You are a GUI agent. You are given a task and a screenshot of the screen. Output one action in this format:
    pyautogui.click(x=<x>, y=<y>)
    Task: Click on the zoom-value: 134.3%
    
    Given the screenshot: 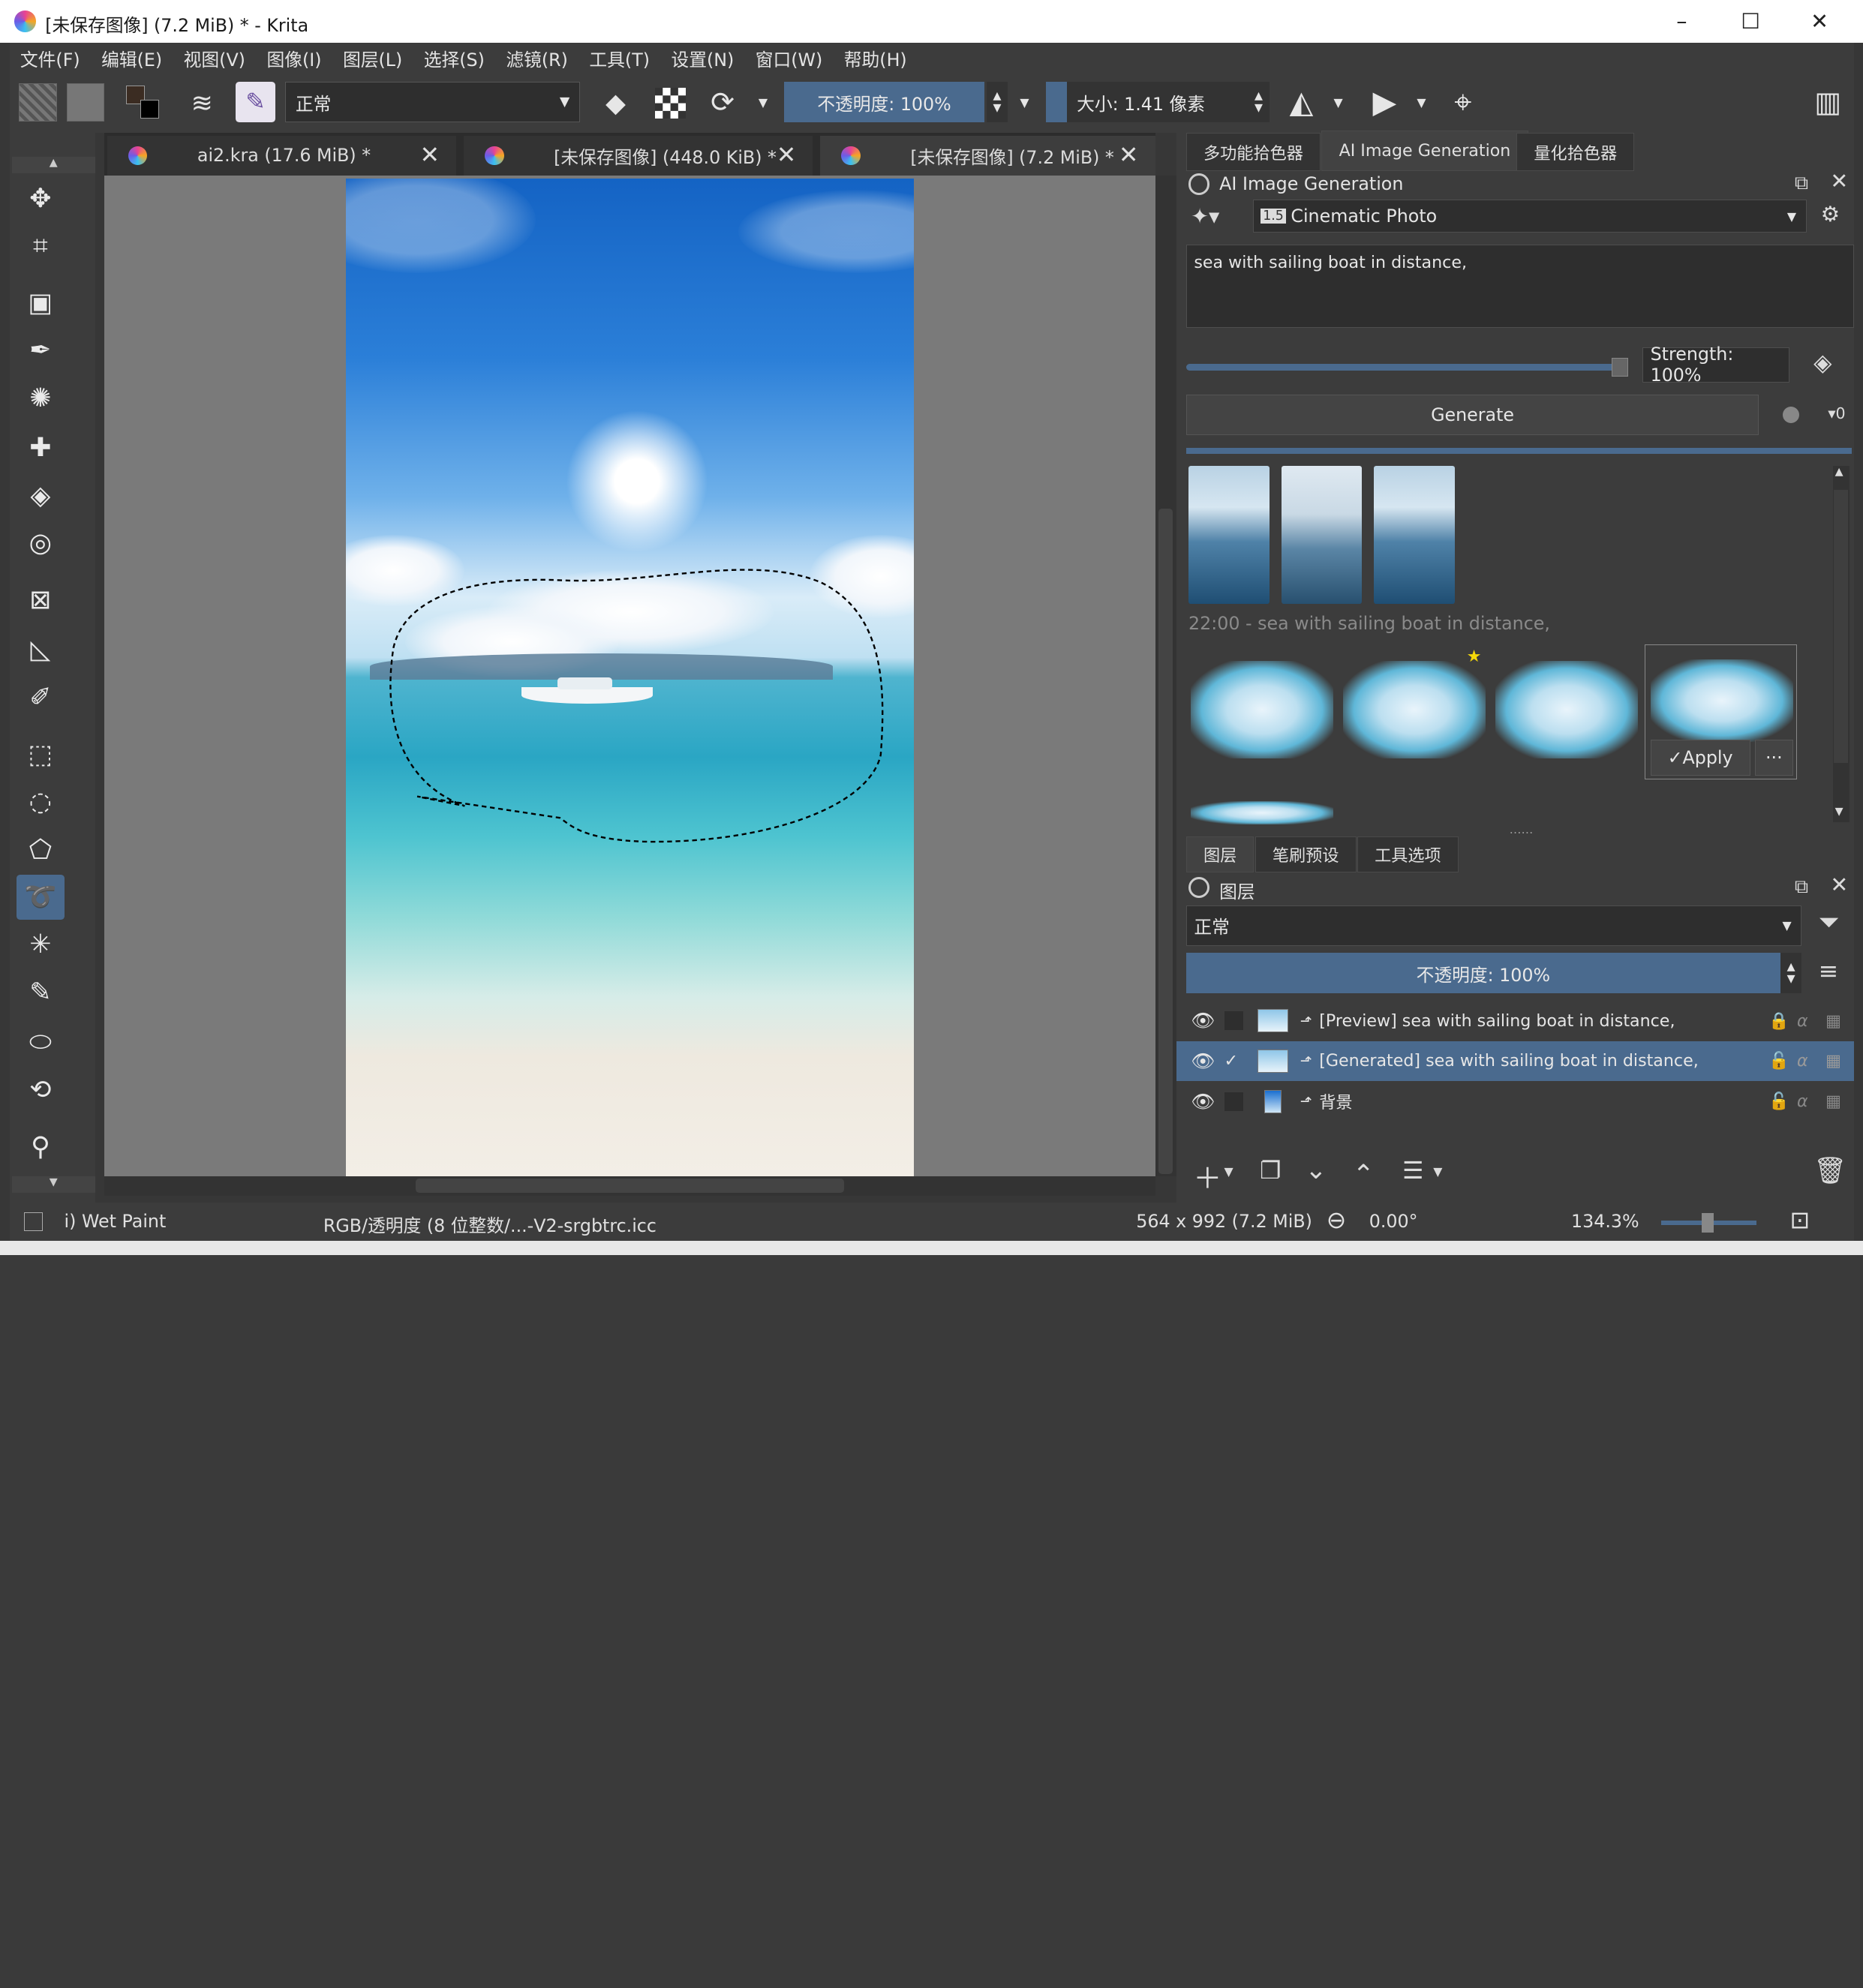 What is the action you would take?
    pyautogui.click(x=1605, y=1221)
    